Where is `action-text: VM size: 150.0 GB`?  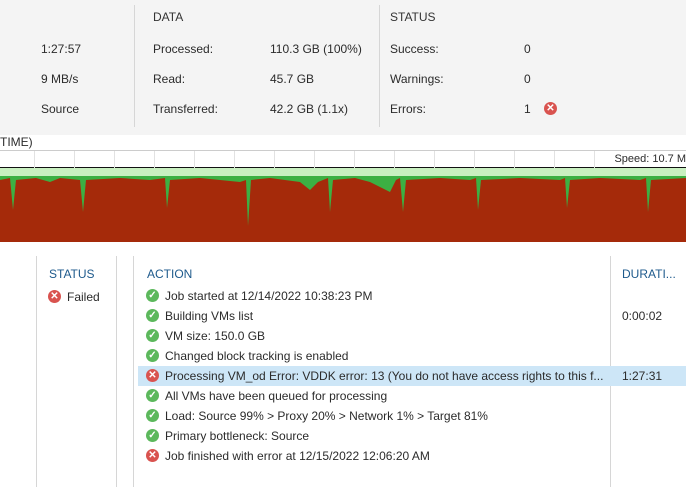 action-text: VM size: 150.0 GB is located at coordinates (215, 336).